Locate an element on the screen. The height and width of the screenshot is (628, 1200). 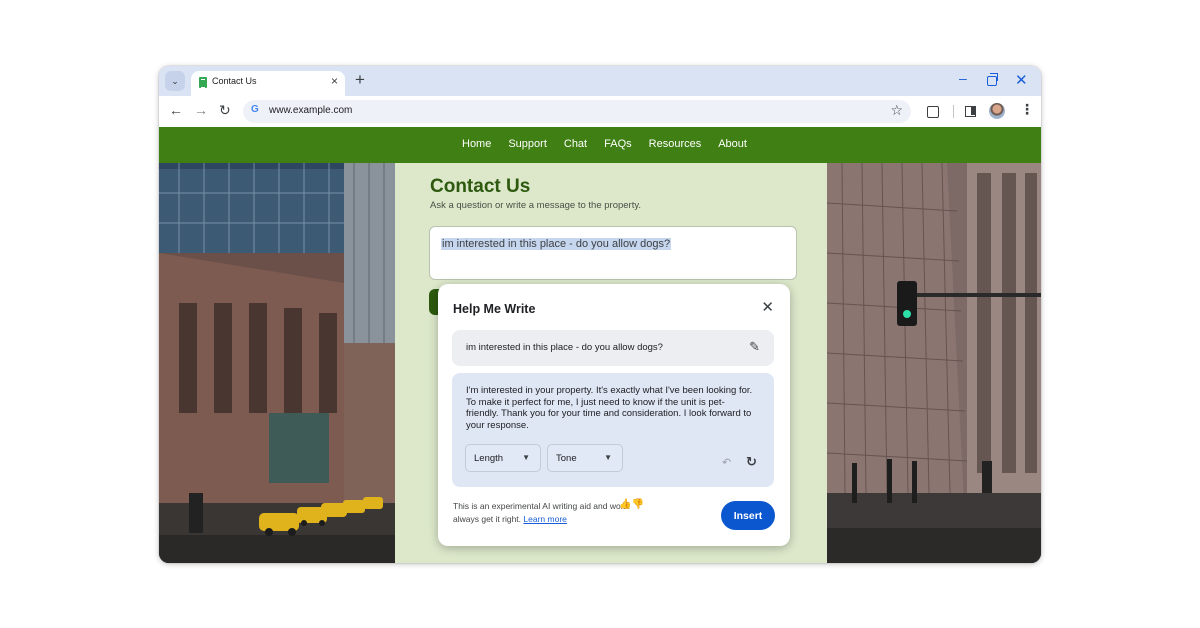
insert-button: Insert is located at coordinates (748, 515).